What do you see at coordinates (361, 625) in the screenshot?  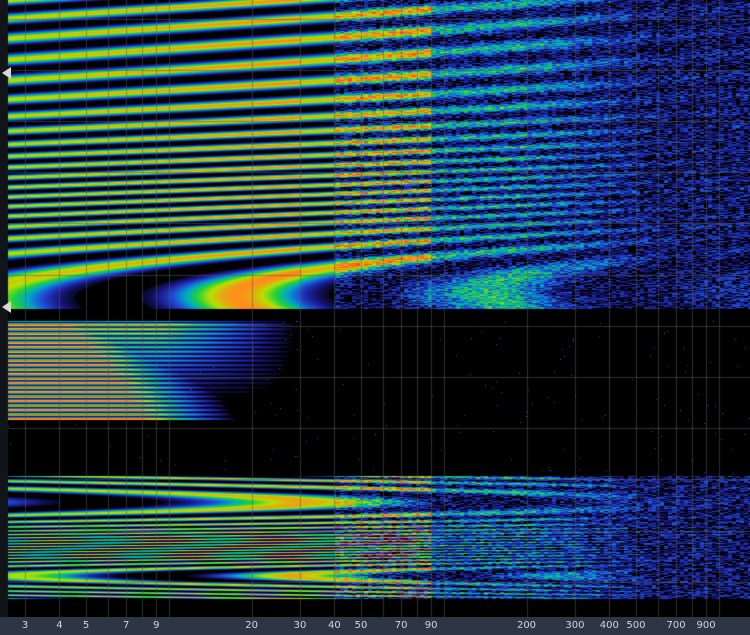 I see `x-tick-label: 50` at bounding box center [361, 625].